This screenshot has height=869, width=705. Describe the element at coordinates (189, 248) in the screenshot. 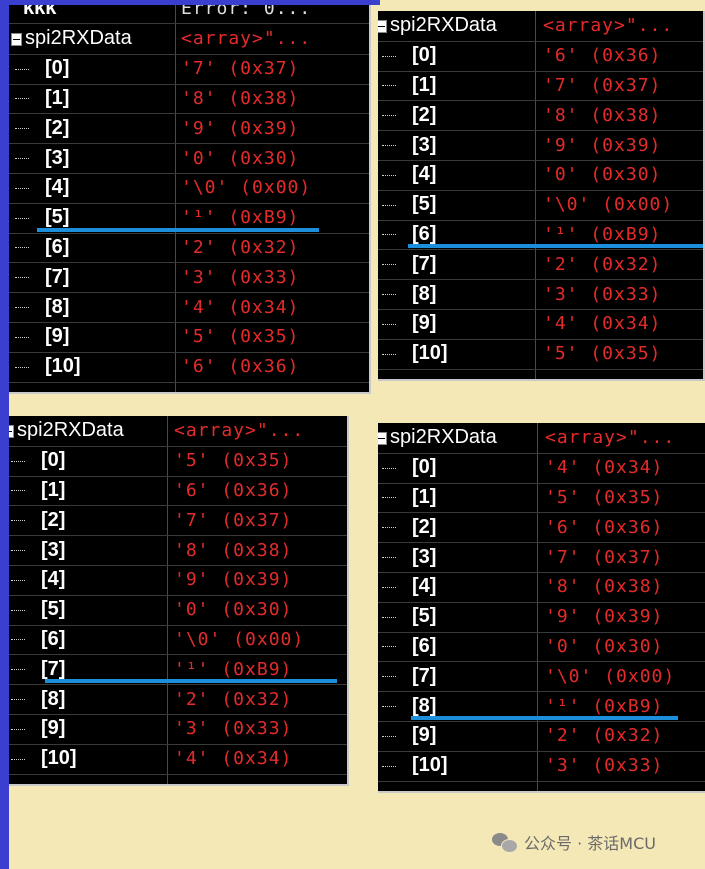

I see `array-element-row: [6] '2' (0x32)` at that location.